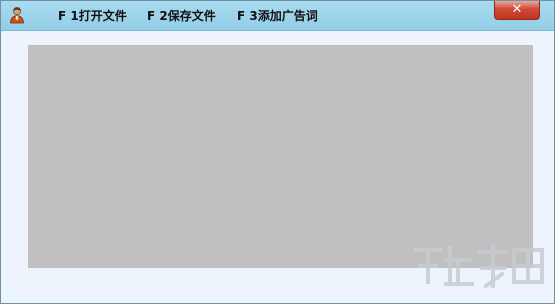  What do you see at coordinates (181, 15) in the screenshot?
I see `menu-save-file: F 2保存文件` at bounding box center [181, 15].